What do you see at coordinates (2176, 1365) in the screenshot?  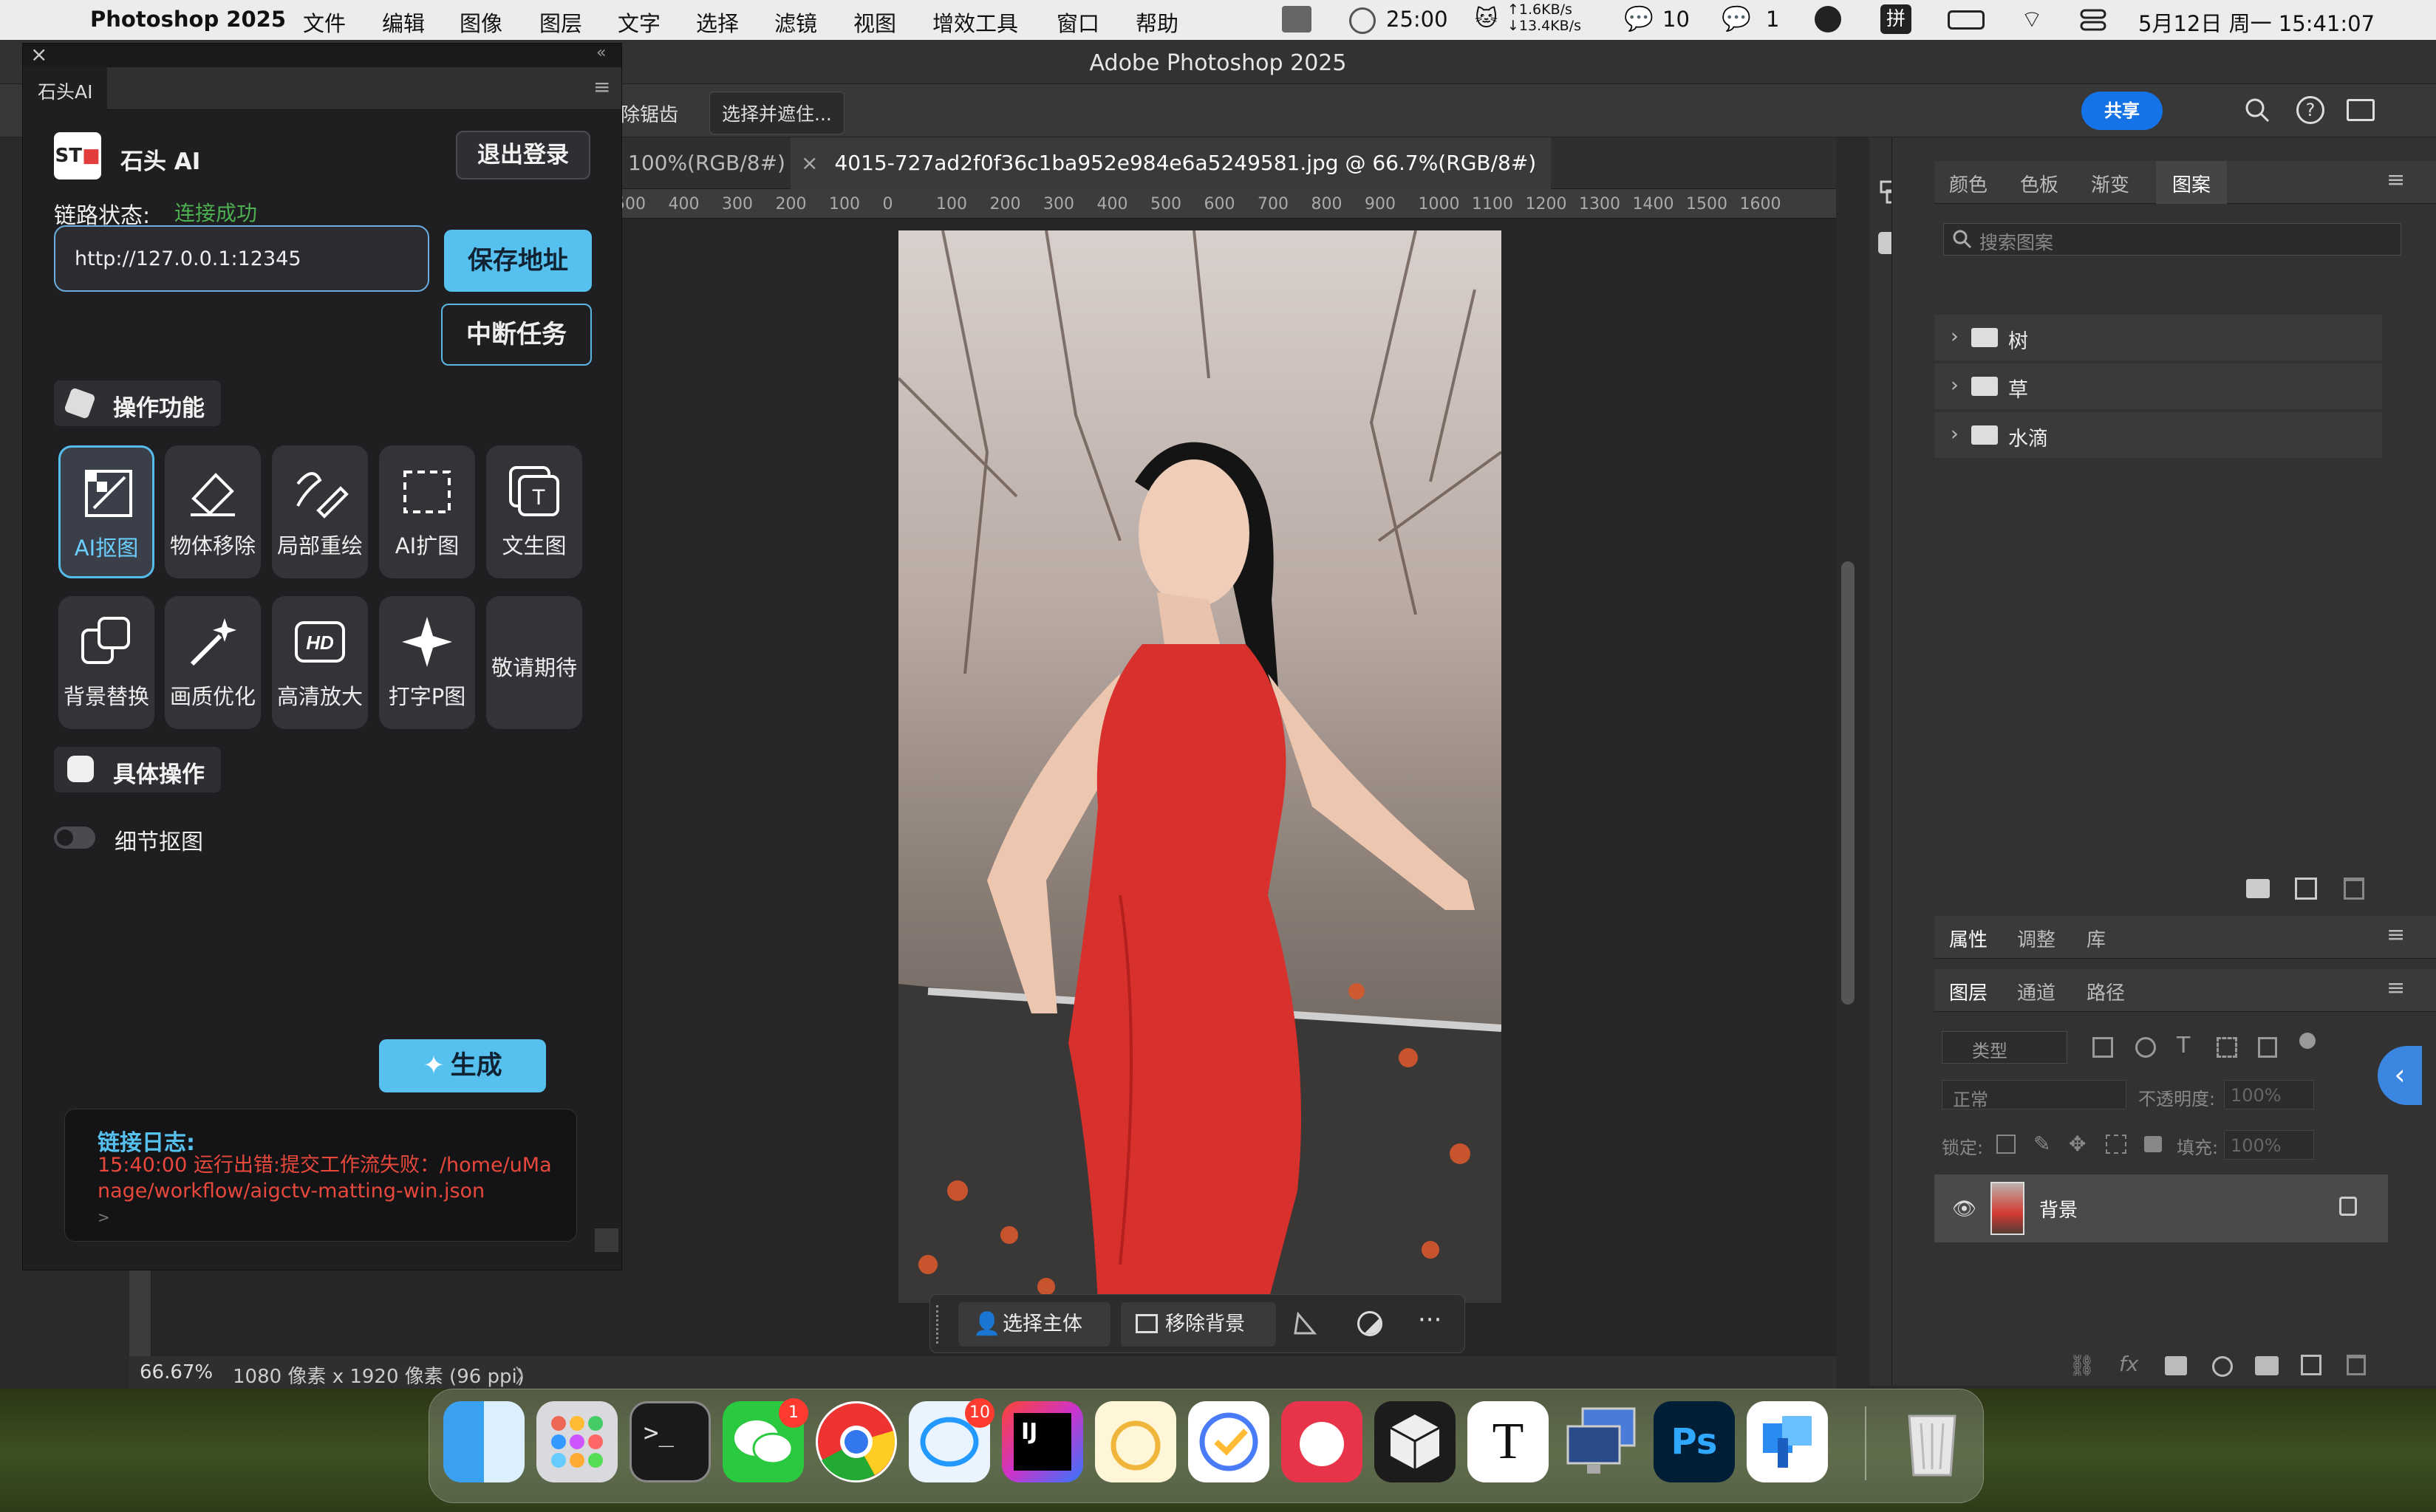 I see `mask-icon` at bounding box center [2176, 1365].